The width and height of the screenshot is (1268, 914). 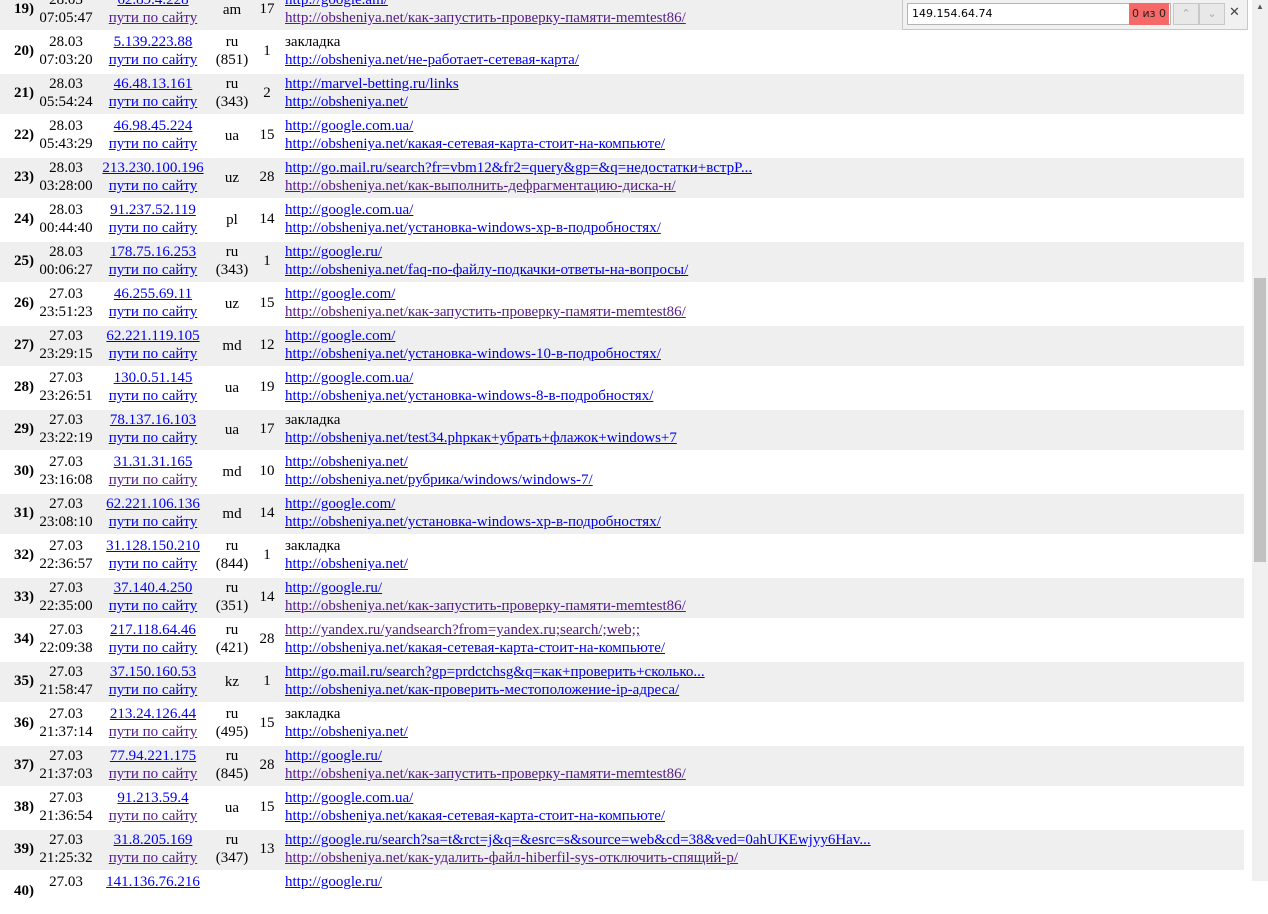 I want to click on visit-time: 23:51:23, so click(x=66, y=312).